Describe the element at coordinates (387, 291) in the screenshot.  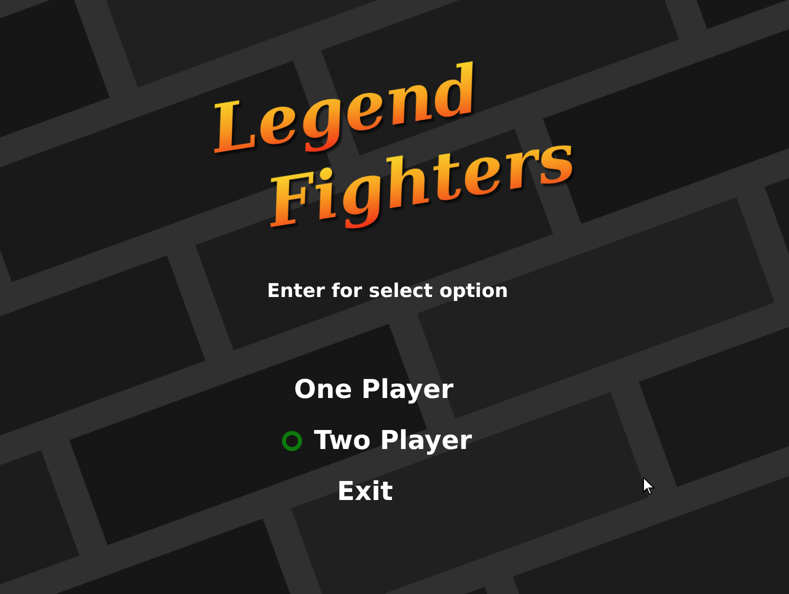
I see `instruction-text: Enter for select option` at that location.